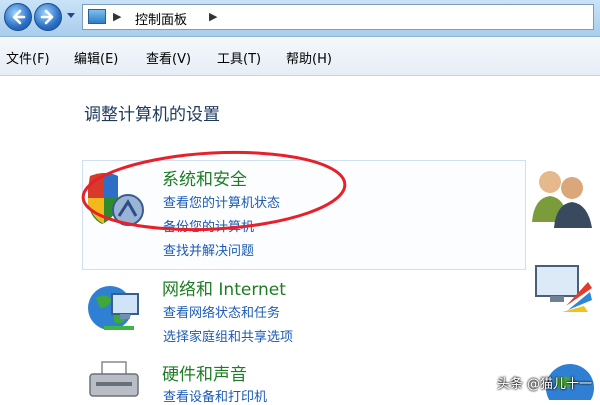 Image resolution: width=600 pixels, height=405 pixels. I want to click on printer-icon, so click(114, 380).